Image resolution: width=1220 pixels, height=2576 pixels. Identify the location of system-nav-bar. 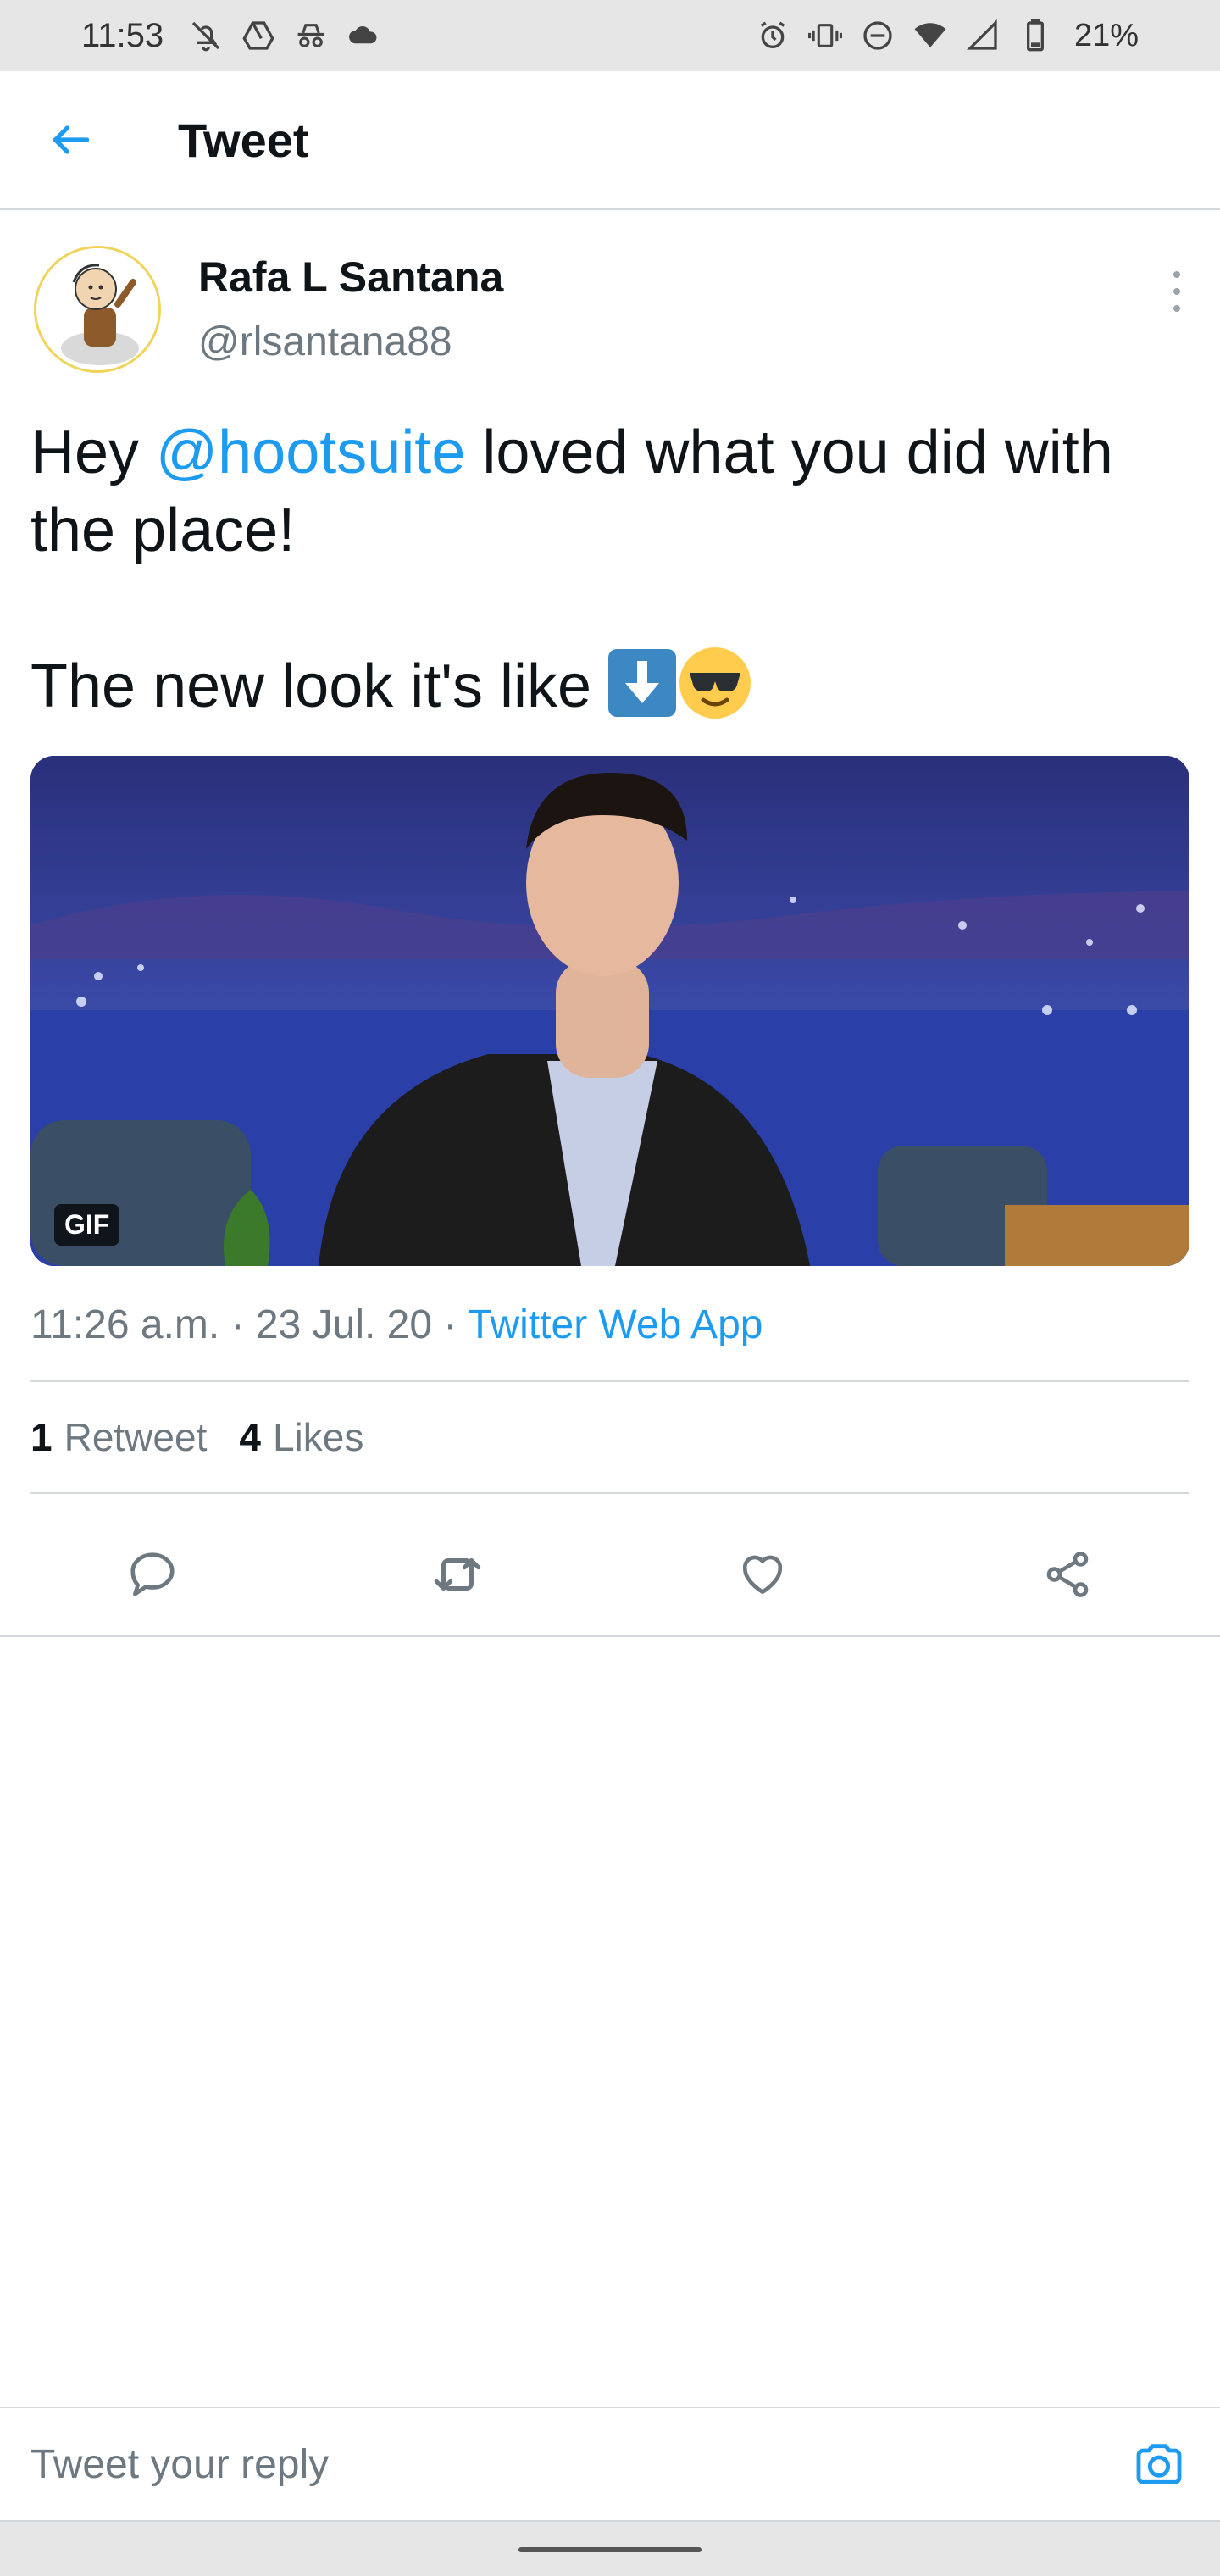
(610, 2549).